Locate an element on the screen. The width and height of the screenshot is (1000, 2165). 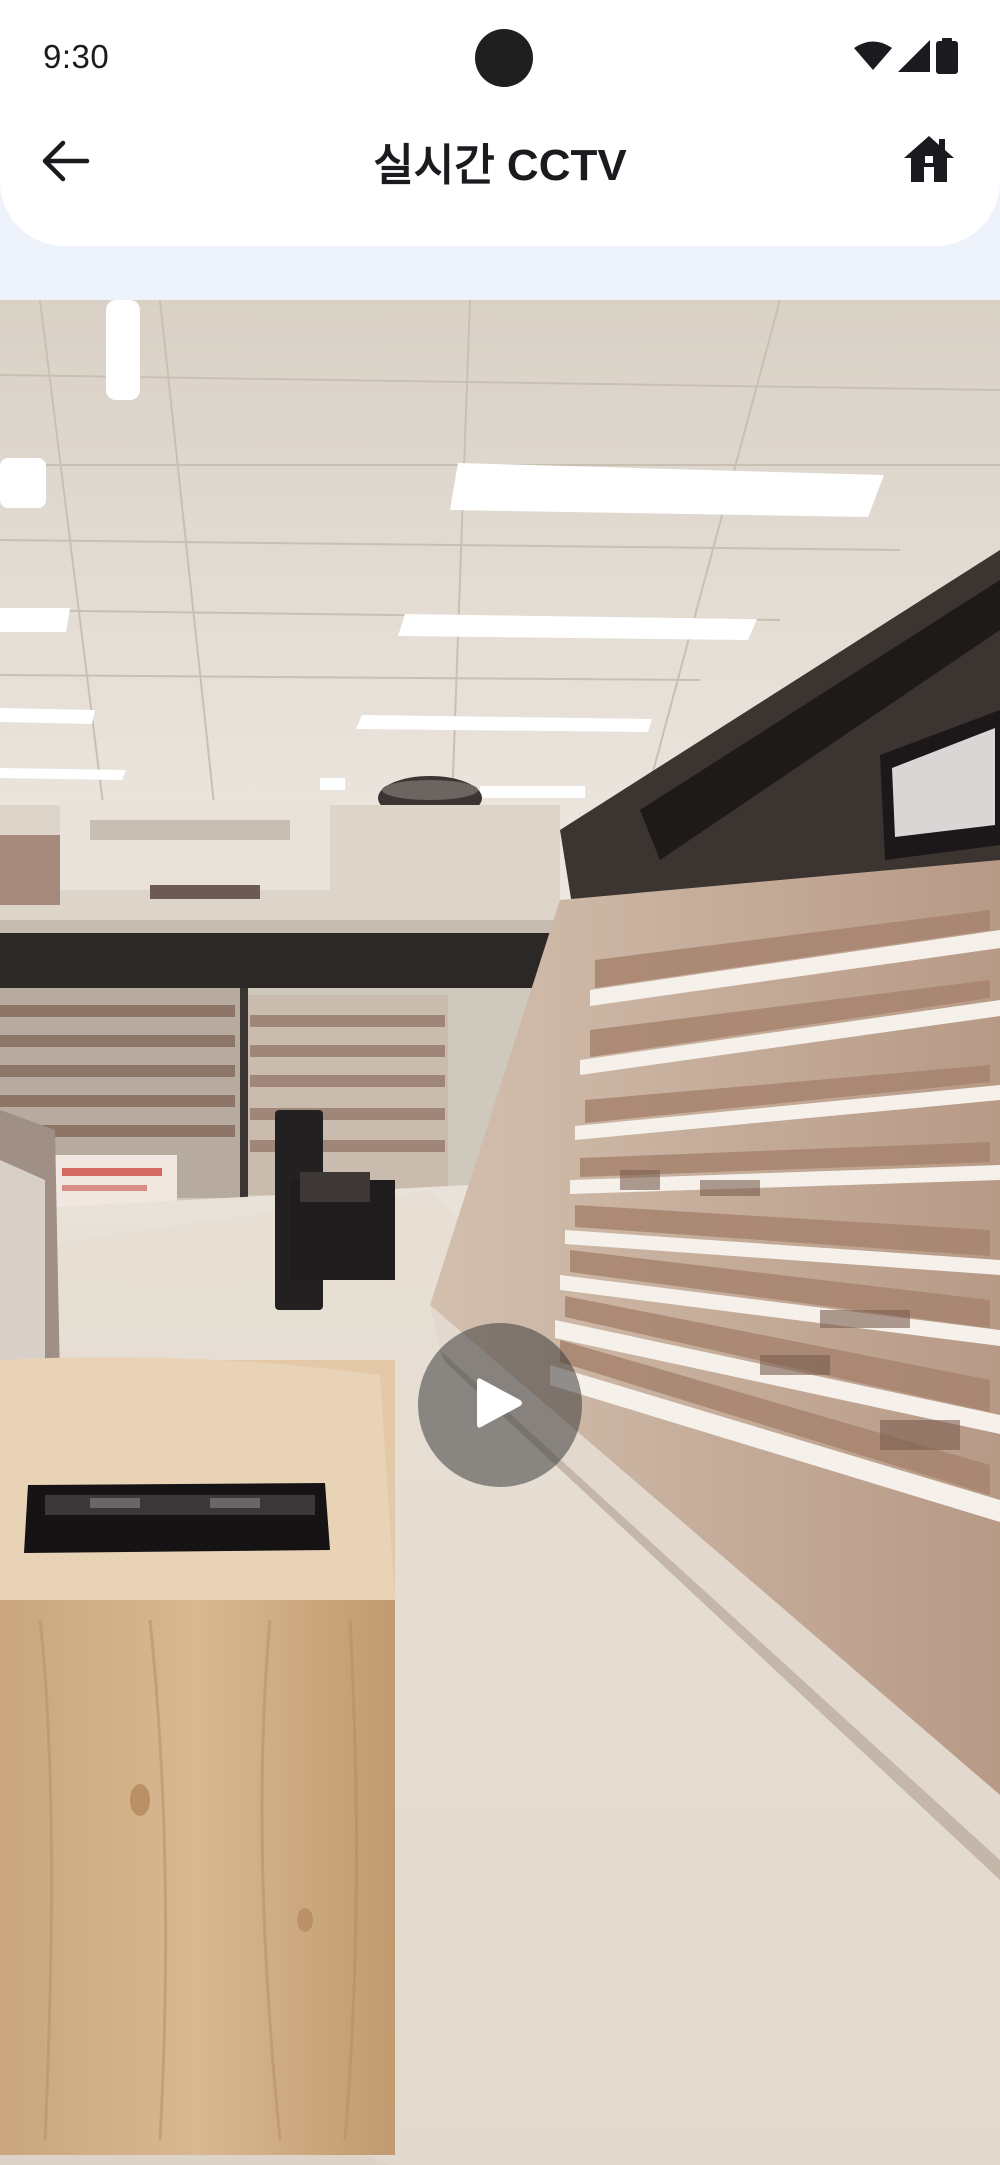
header-card: 9:30 실시간 CCTV is located at coordinates (500, 123).